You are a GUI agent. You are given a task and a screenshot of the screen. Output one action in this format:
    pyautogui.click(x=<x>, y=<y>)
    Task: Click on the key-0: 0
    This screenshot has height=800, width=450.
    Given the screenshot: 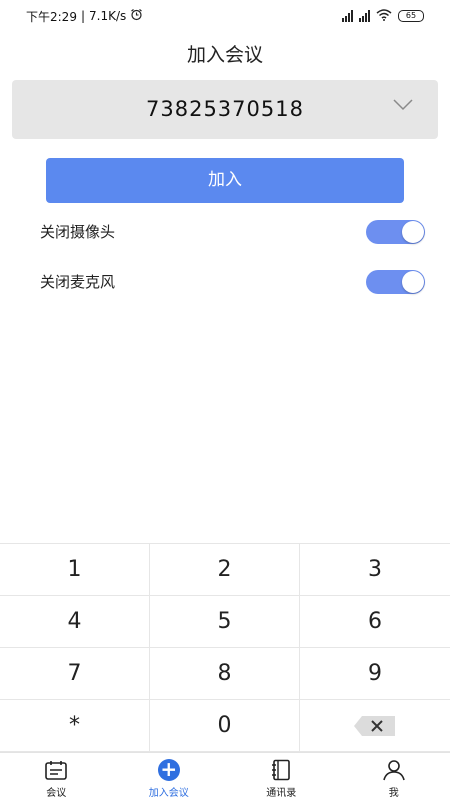 What is the action you would take?
    pyautogui.click(x=225, y=726)
    